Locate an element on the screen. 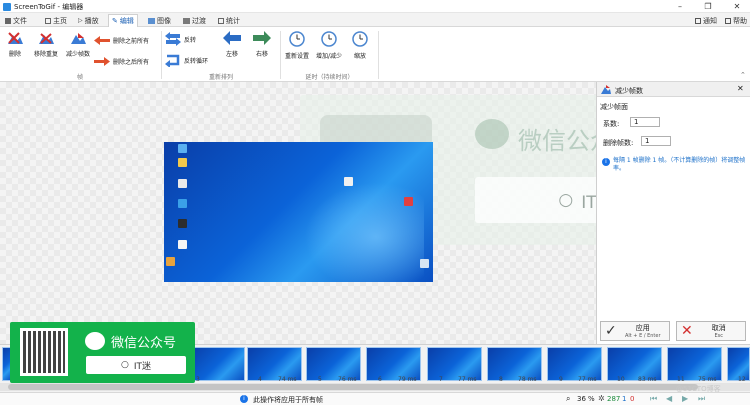  frame-preview is located at coordinates (298, 212).